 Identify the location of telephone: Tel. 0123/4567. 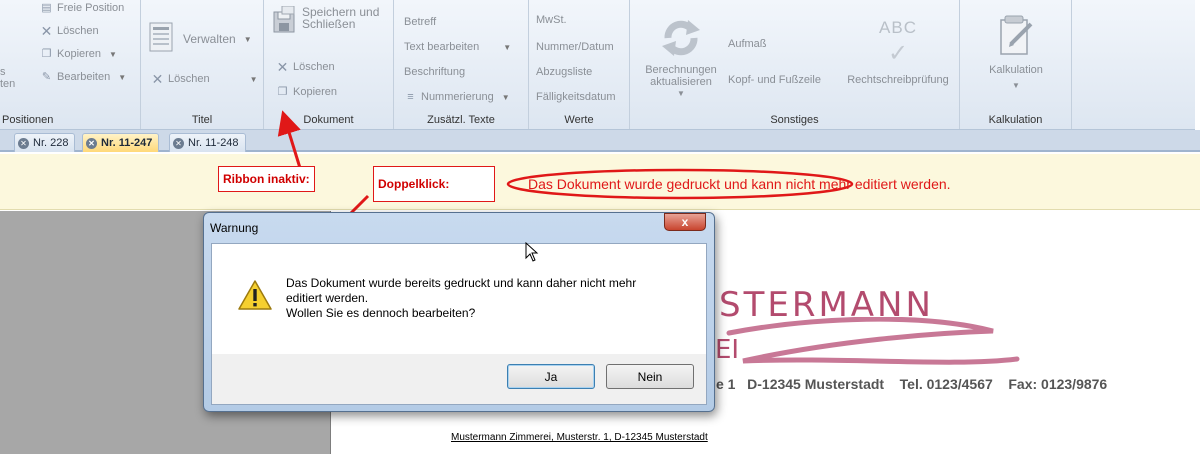
(946, 384).